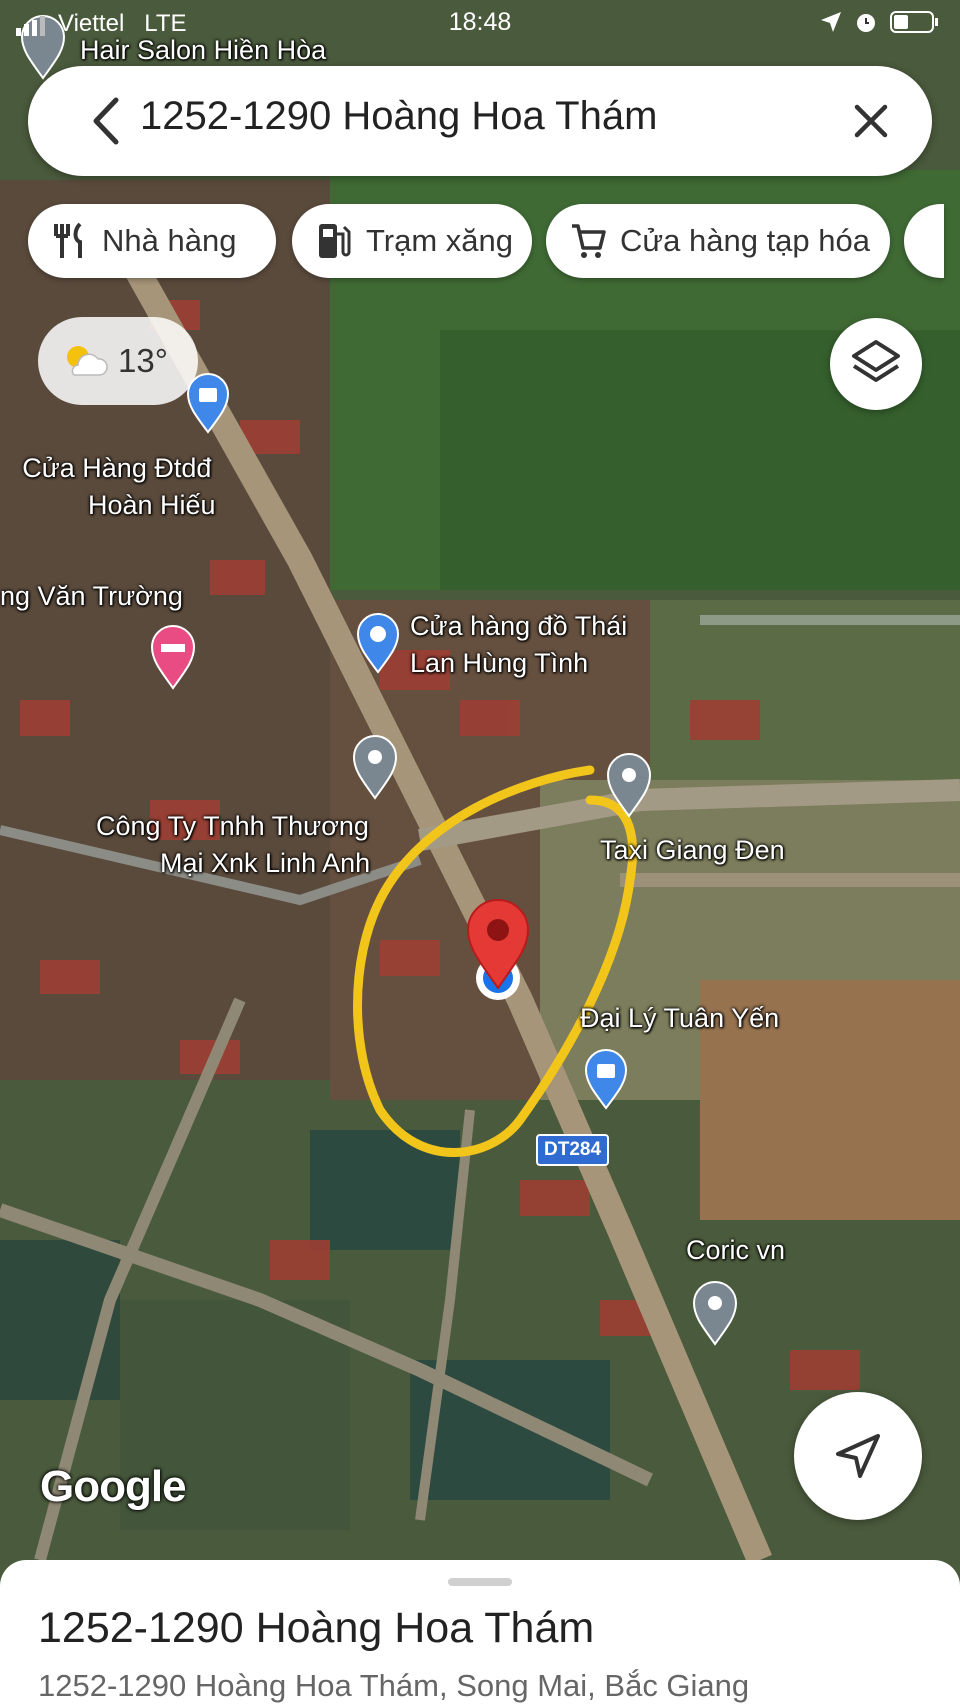 The image size is (960, 1706). Describe the element at coordinates (519, 626) in the screenshot. I see `map-label-line: Cửa hàng đồ Thái` at that location.